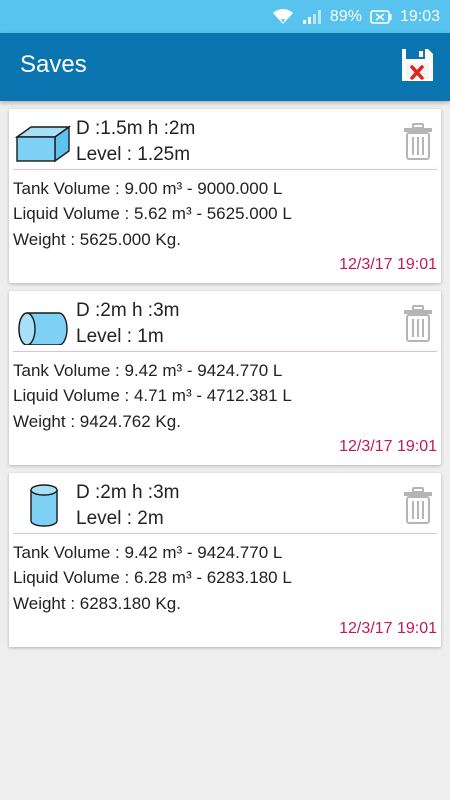 The image size is (450, 800). I want to click on save-clear-icon, so click(417, 65).